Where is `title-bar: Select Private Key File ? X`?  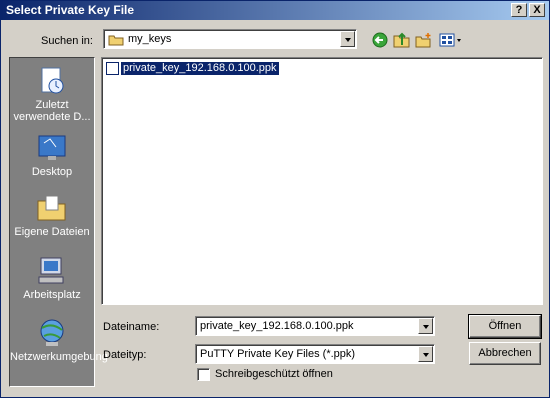 title-bar: Select Private Key File ? X is located at coordinates (275, 10).